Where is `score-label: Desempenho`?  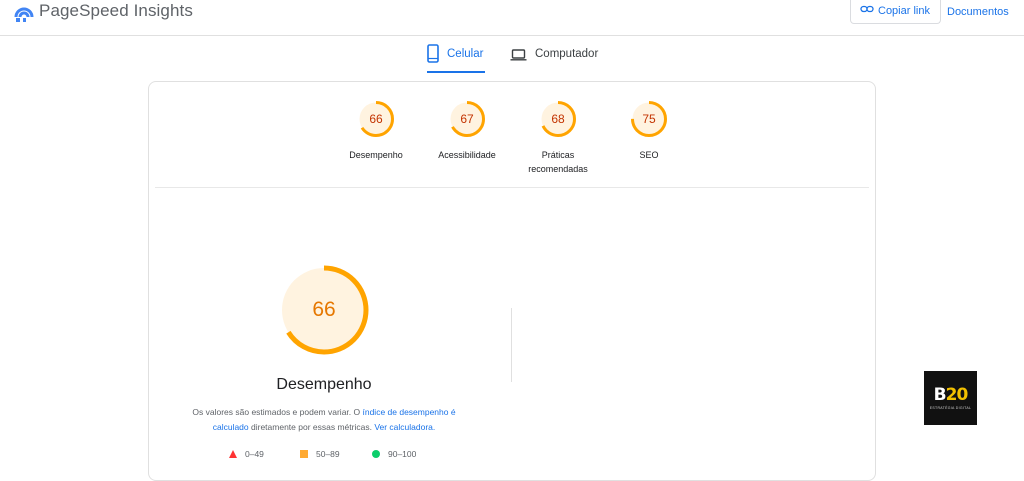 score-label: Desempenho is located at coordinates (376, 155).